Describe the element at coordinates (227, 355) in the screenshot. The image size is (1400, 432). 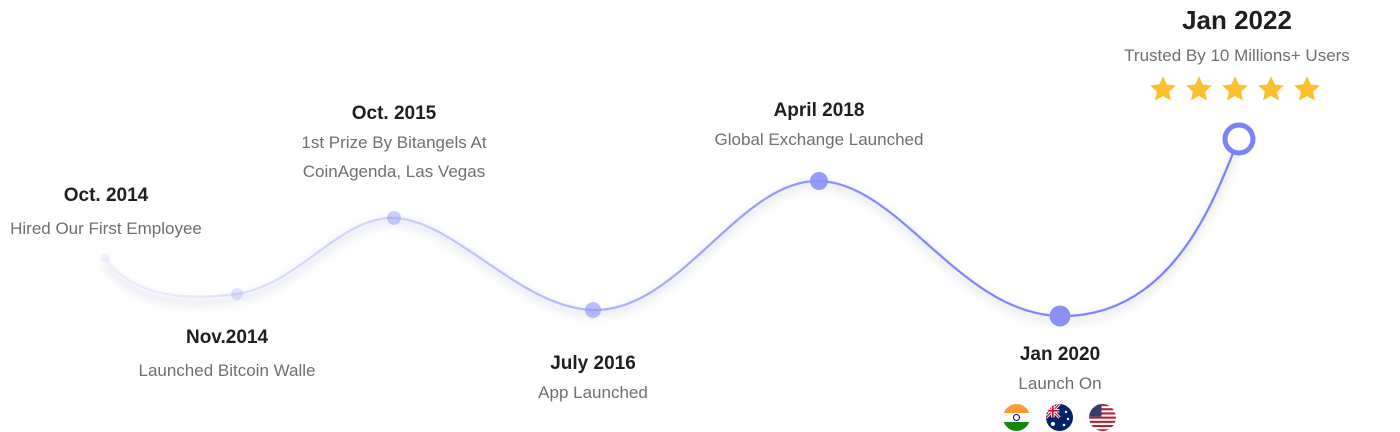
I see `milestone-nov-2014: Nov.2014 Launched Bitcoin Walle` at that location.